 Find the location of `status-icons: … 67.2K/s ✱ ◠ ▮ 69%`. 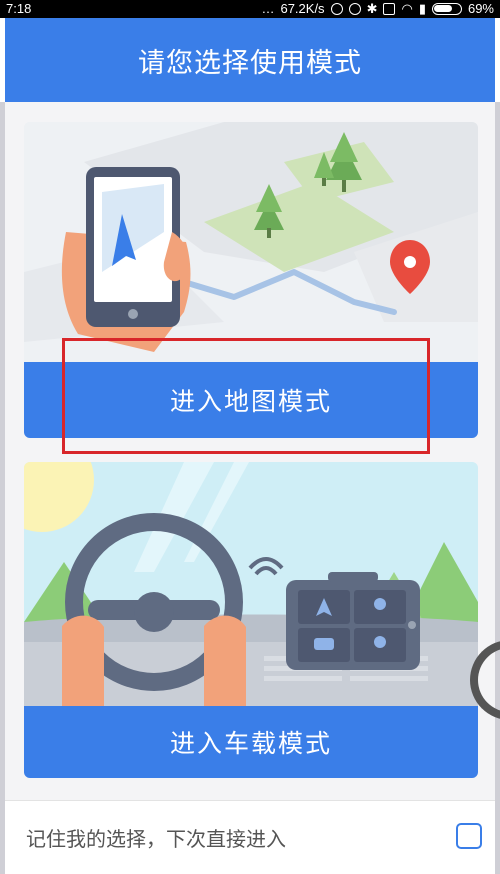

status-icons: … 67.2K/s ✱ ◠ ▮ 69% is located at coordinates (377, 9).